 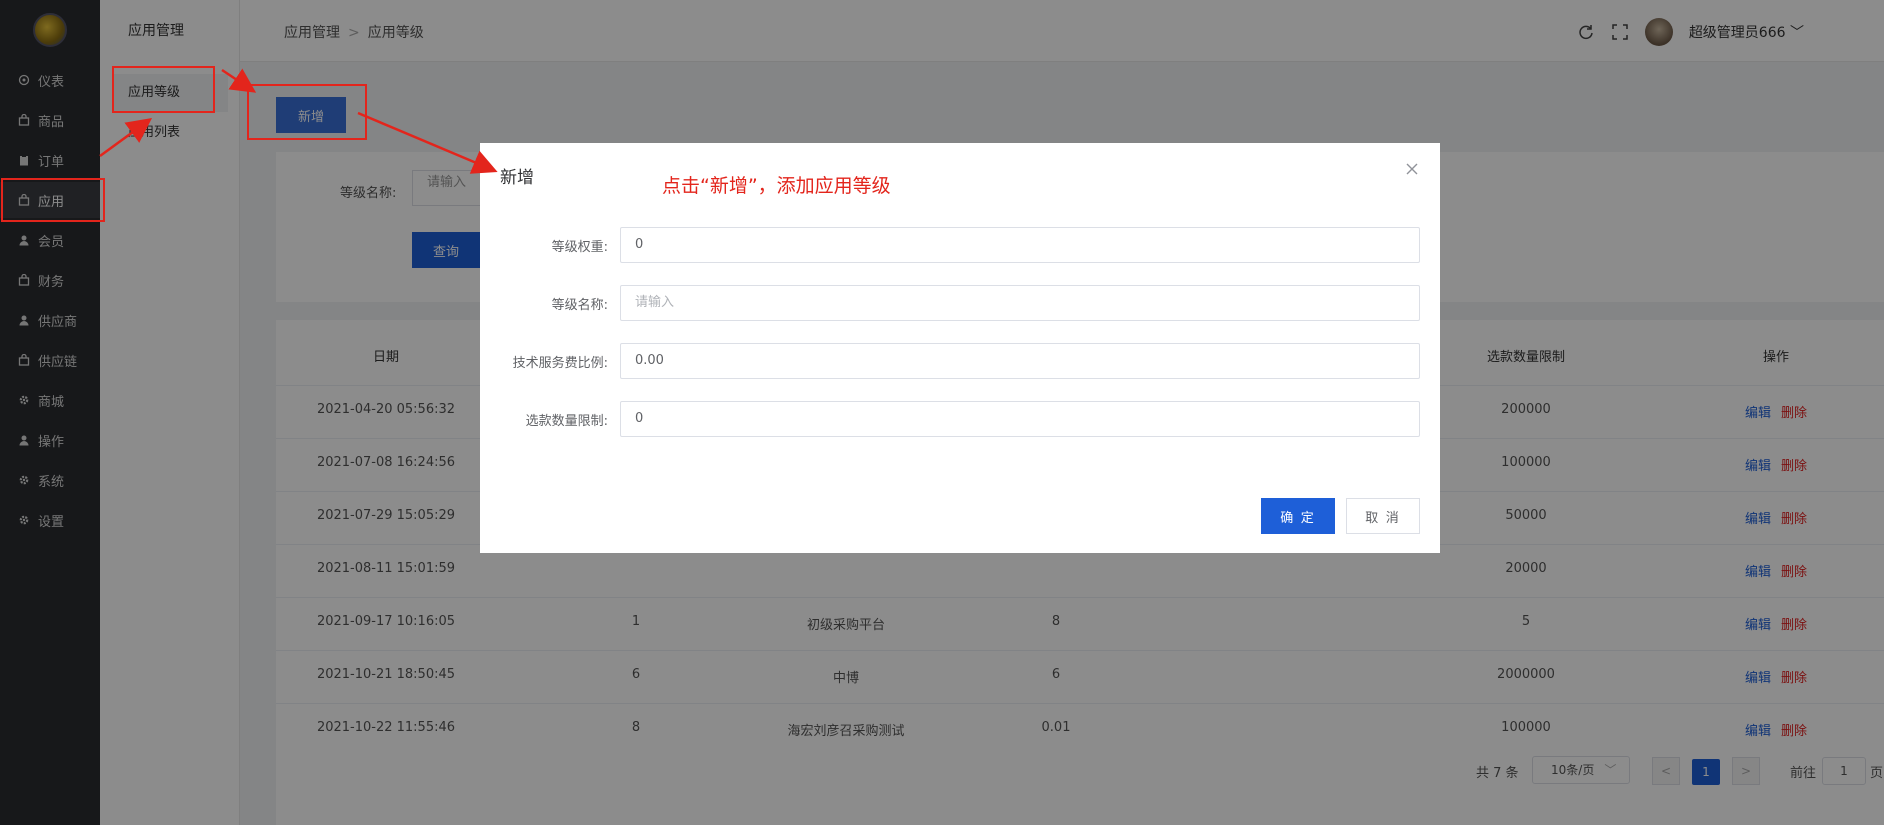 I want to click on cancel-button: 取 消, so click(x=1383, y=516).